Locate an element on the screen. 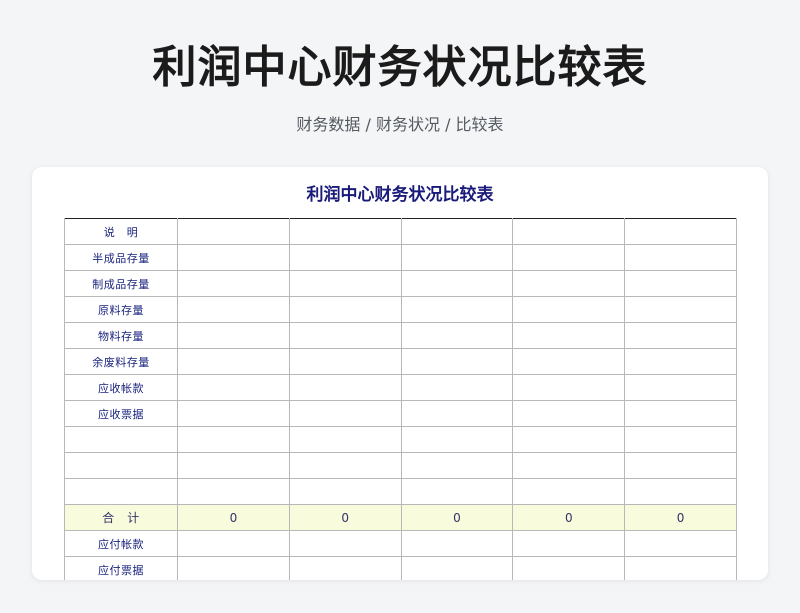 The image size is (800, 613). row-label: 原料存量 is located at coordinates (121, 309).